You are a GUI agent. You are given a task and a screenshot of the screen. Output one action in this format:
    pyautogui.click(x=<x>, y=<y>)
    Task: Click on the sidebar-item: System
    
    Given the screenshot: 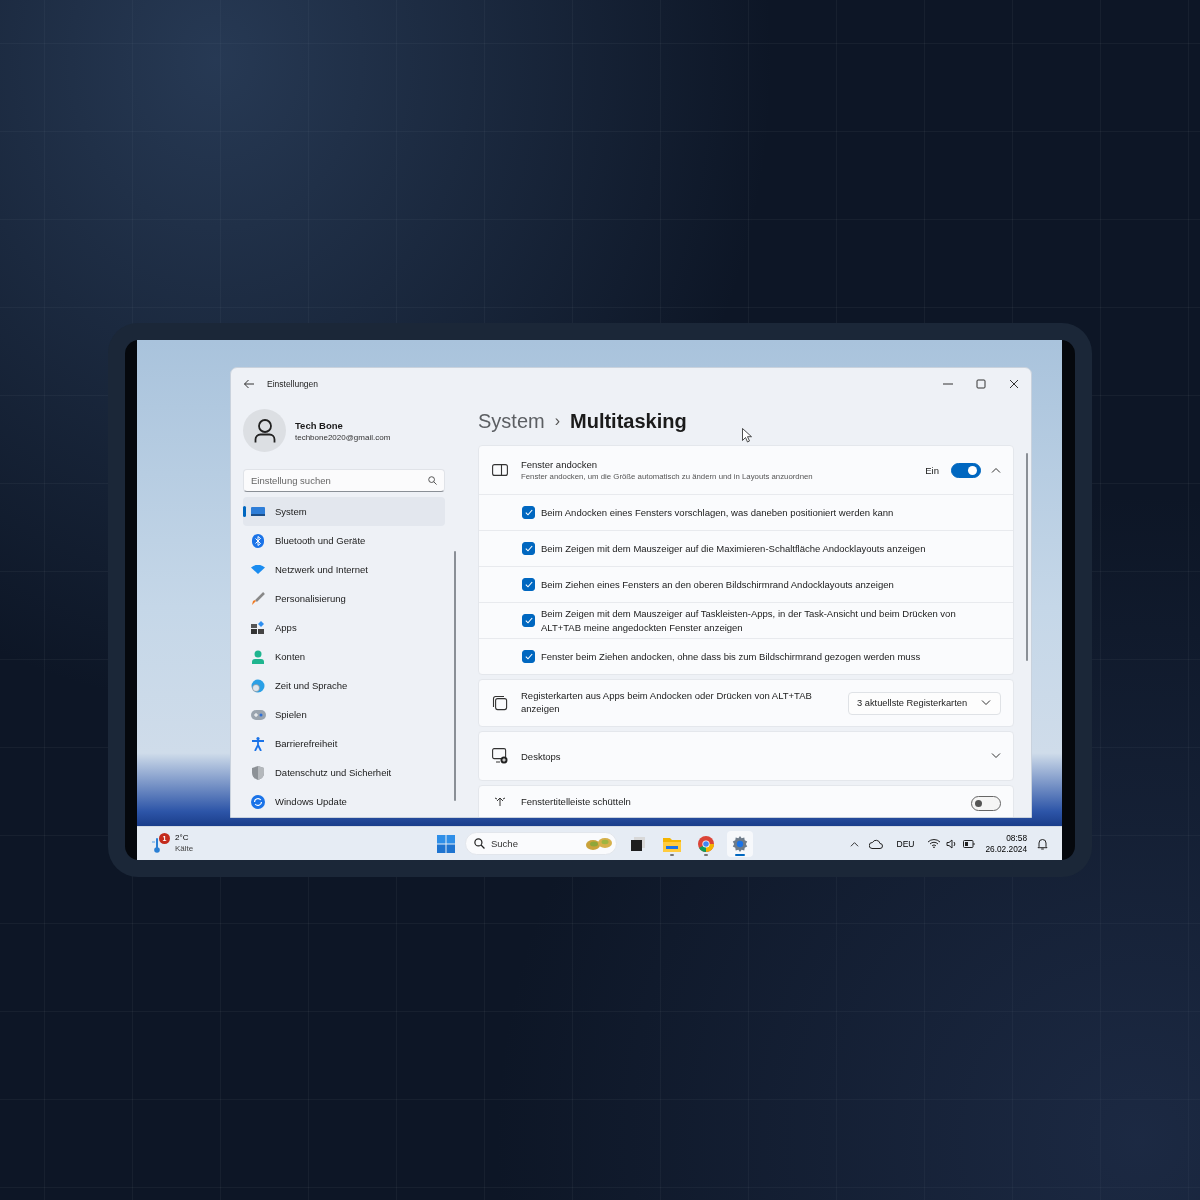 What is the action you would take?
    pyautogui.click(x=344, y=511)
    